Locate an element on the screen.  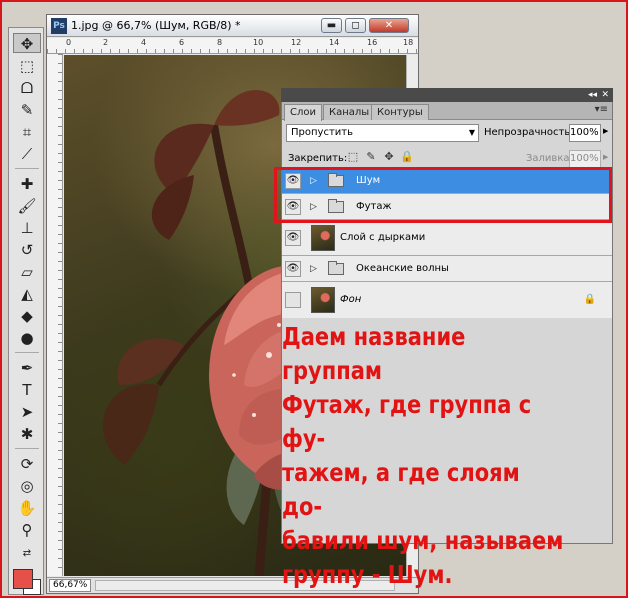
layer-name: Фон is located at coordinates (351, 299).